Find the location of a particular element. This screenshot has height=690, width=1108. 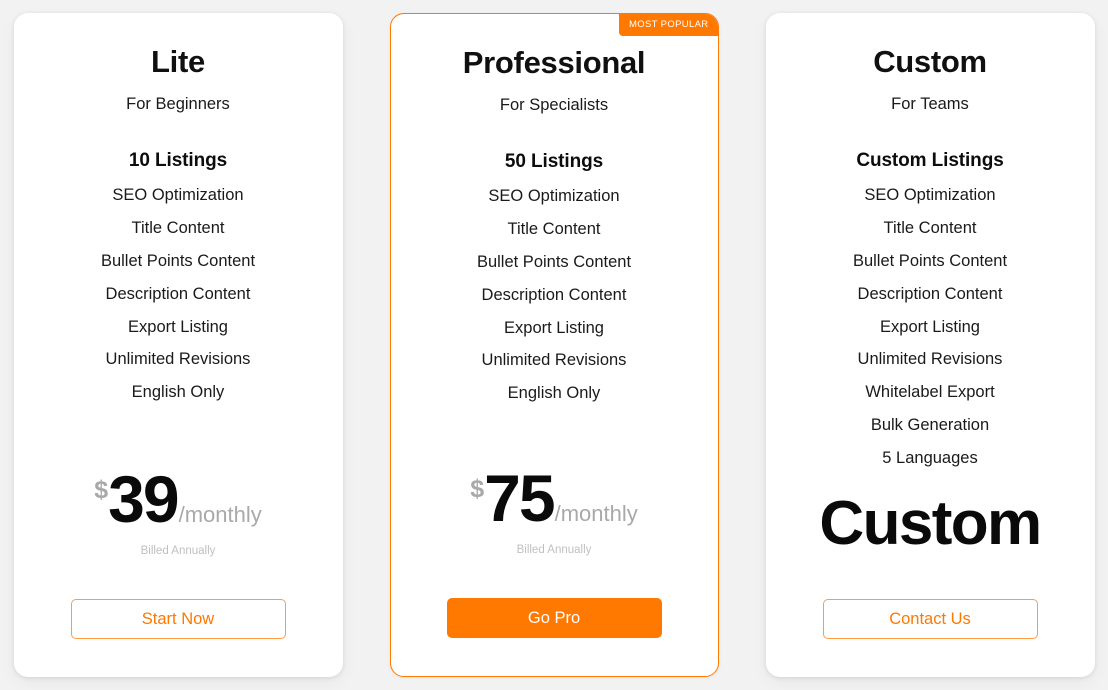

price-row: $ 39 /monthly is located at coordinates (178, 499).